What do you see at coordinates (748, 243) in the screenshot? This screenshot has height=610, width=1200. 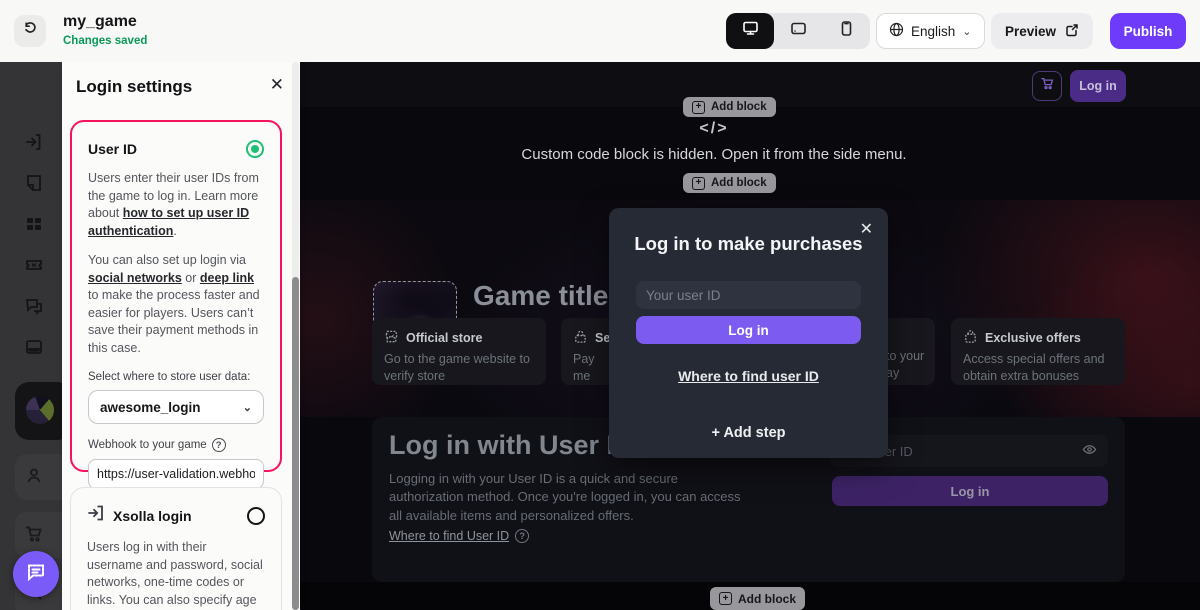 I see `modal-title: Log in to make purchases` at bounding box center [748, 243].